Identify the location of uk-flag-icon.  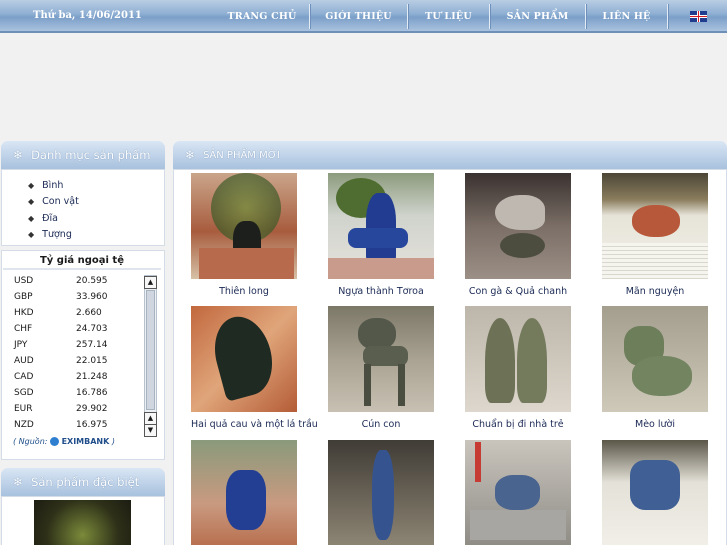
(698, 16).